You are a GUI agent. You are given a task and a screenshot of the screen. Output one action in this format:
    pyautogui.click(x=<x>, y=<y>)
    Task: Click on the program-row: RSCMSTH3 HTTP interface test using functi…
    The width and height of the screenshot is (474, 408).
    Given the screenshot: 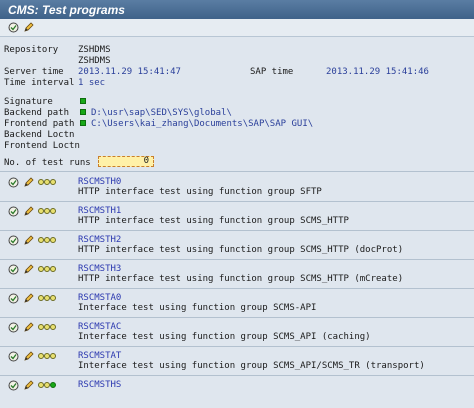 What is the action you would take?
    pyautogui.click(x=237, y=274)
    